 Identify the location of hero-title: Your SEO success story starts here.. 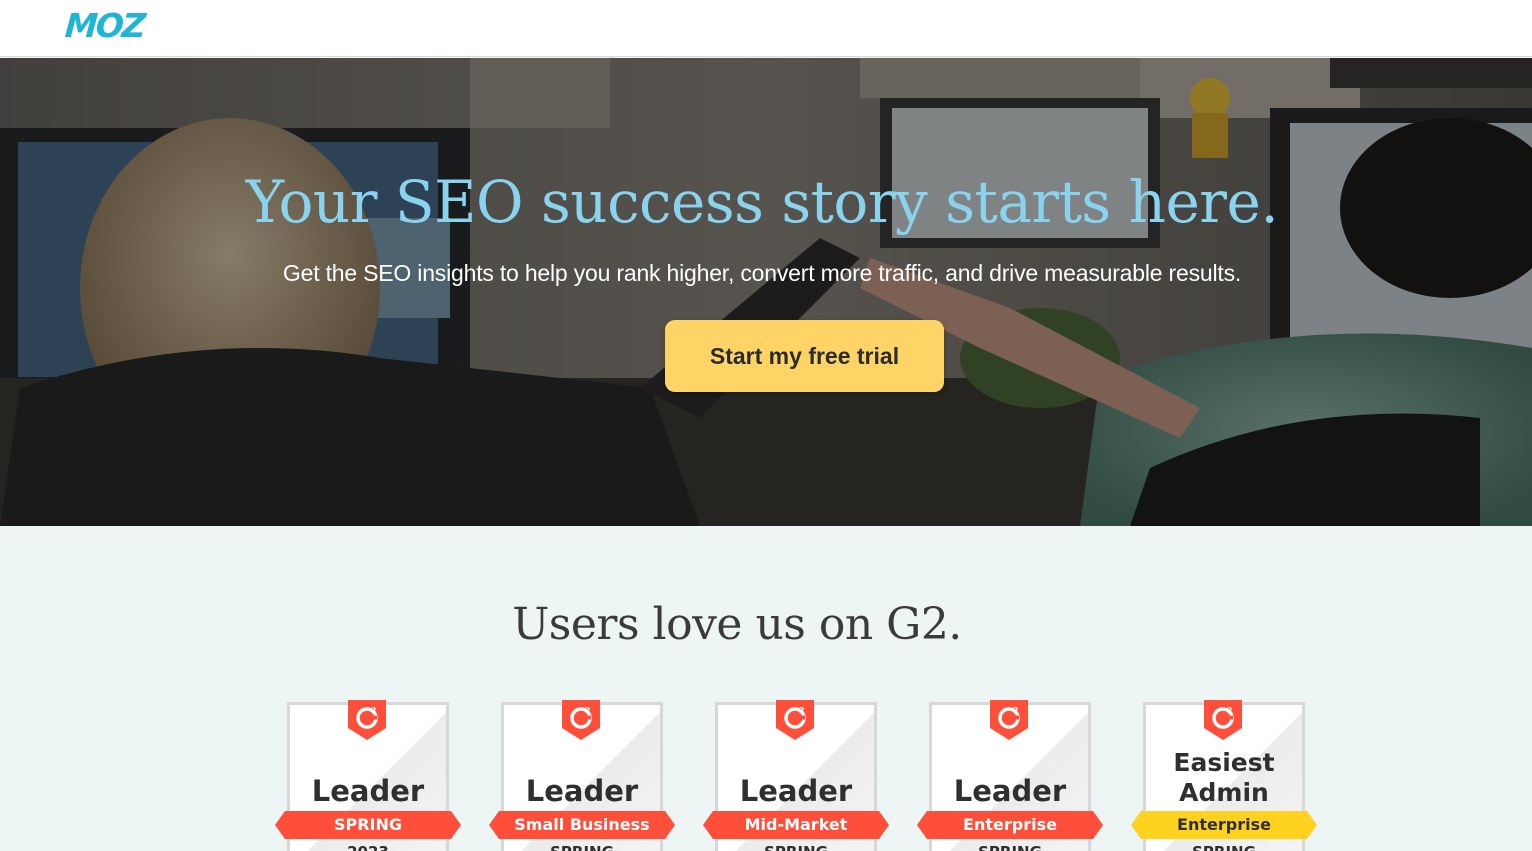
(762, 202).